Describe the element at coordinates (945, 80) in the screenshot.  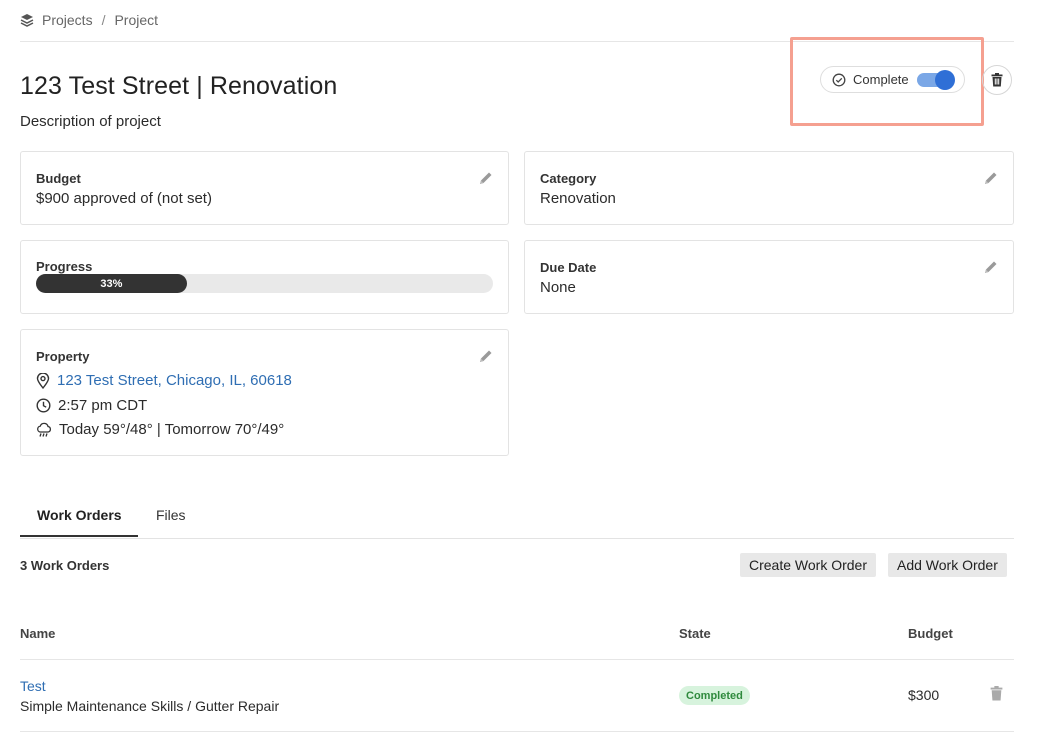
I see `toggle-knob` at that location.